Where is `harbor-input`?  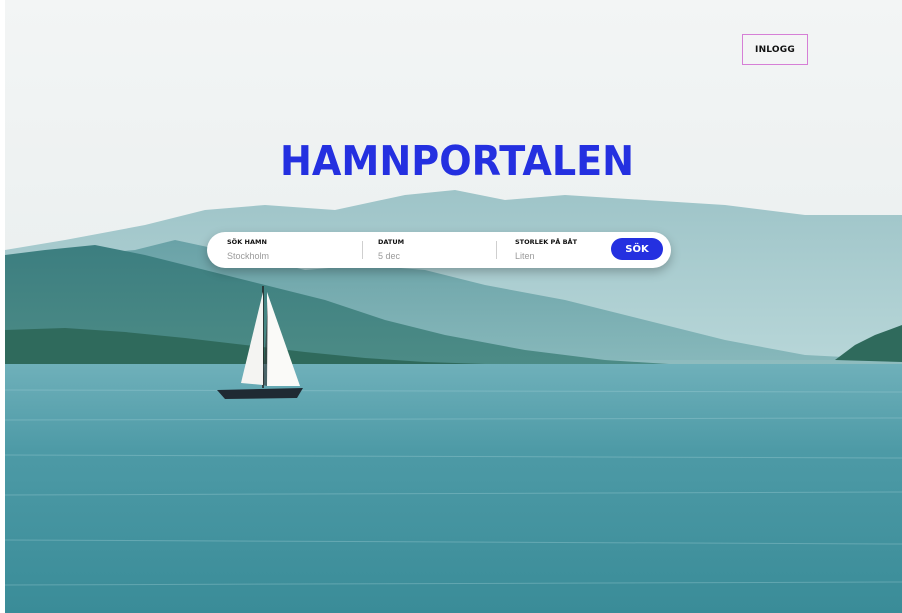 harbor-input is located at coordinates (282, 256).